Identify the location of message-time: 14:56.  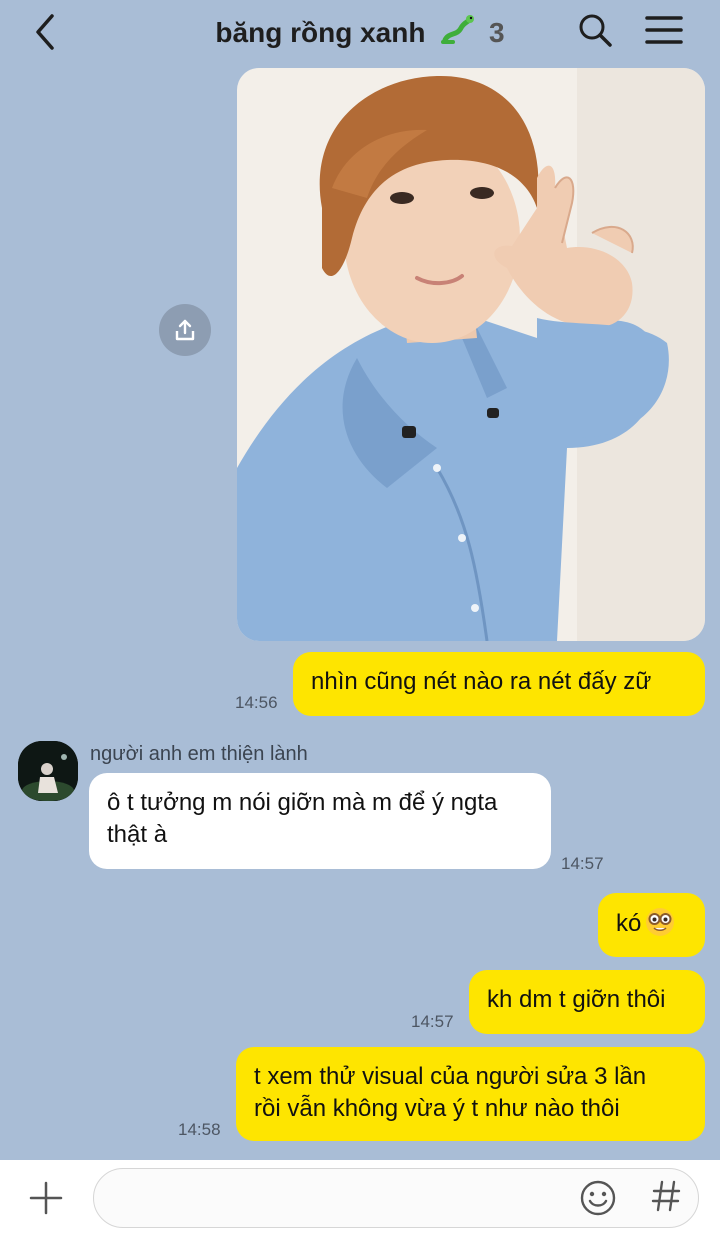
(256, 702).